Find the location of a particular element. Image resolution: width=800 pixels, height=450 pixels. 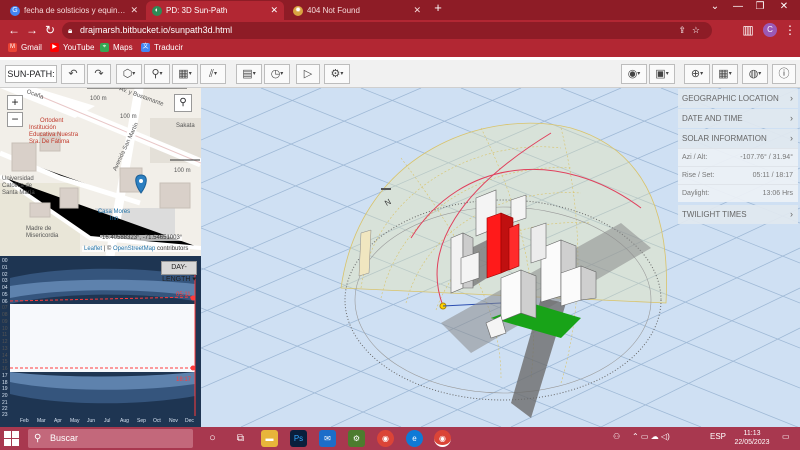

tab-search-chevron-icon: ⌄ is located at coordinates (715, 6).